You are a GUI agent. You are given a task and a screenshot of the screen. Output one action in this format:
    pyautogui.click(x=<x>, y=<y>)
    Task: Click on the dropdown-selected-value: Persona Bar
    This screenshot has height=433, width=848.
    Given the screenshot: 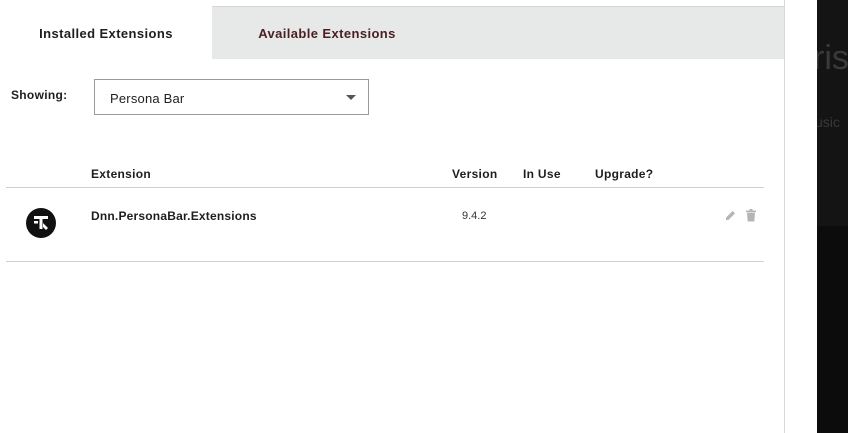 What is the action you would take?
    pyautogui.click(x=147, y=98)
    